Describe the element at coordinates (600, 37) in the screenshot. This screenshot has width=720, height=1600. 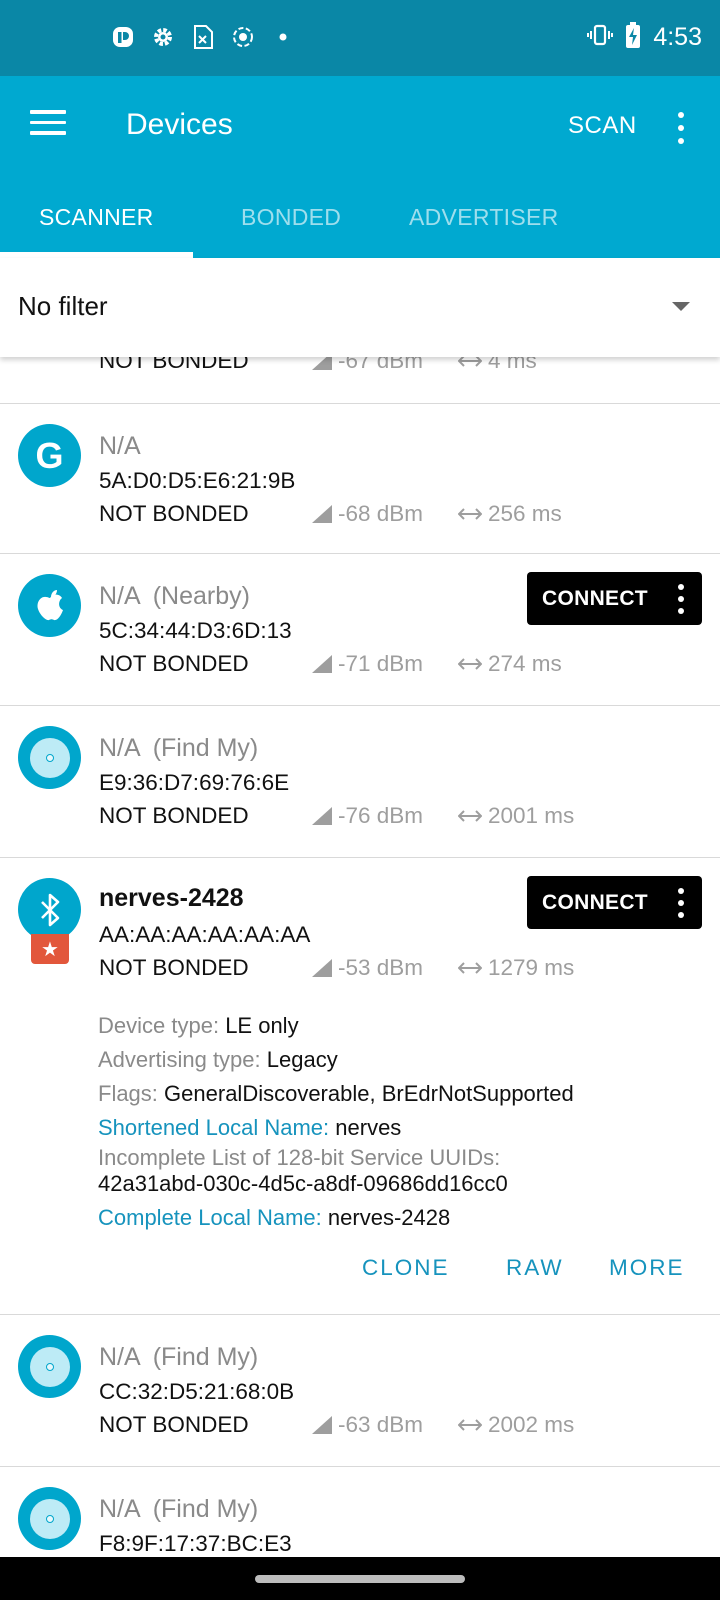
I see `vibrate-icon` at that location.